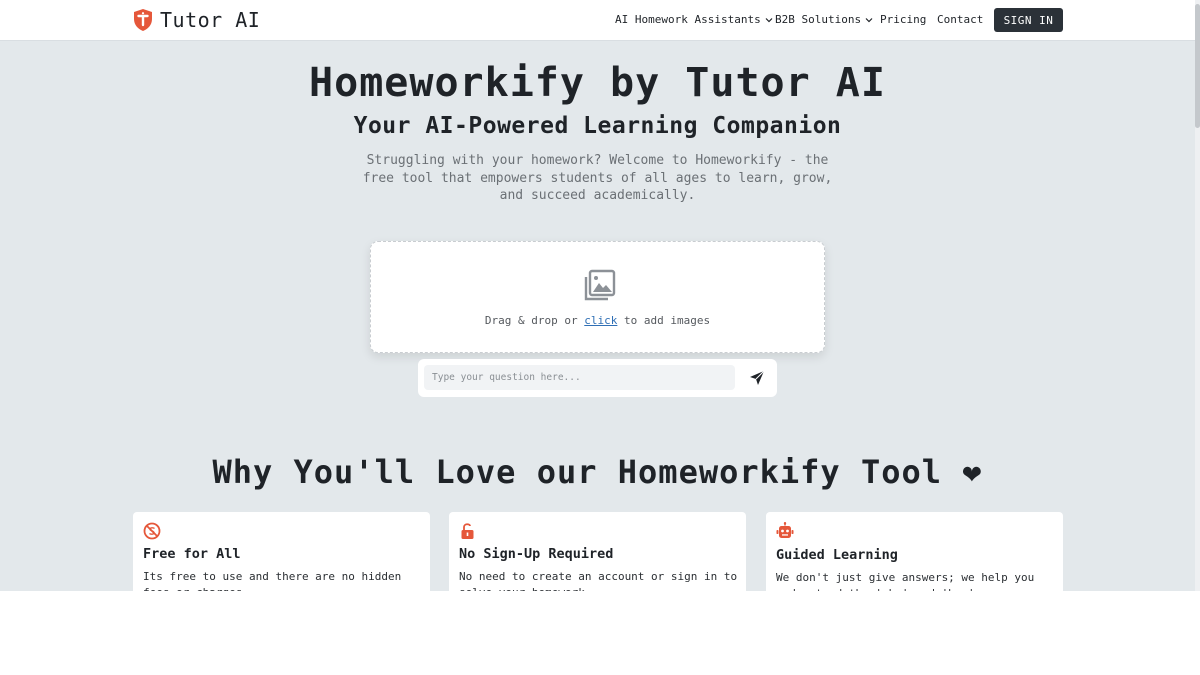 This screenshot has width=1200, height=675. Describe the element at coordinates (1197, 66) in the screenshot. I see `scrollbar-thumb` at that location.